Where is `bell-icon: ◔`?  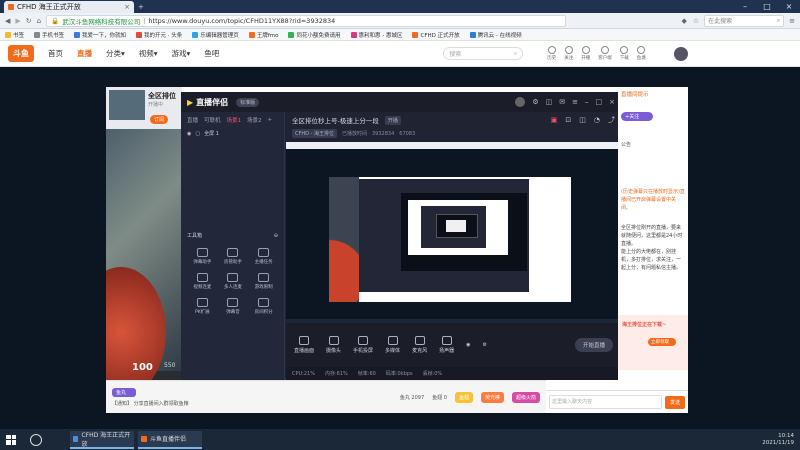
bell-icon: ◔ is located at coordinates (597, 120).